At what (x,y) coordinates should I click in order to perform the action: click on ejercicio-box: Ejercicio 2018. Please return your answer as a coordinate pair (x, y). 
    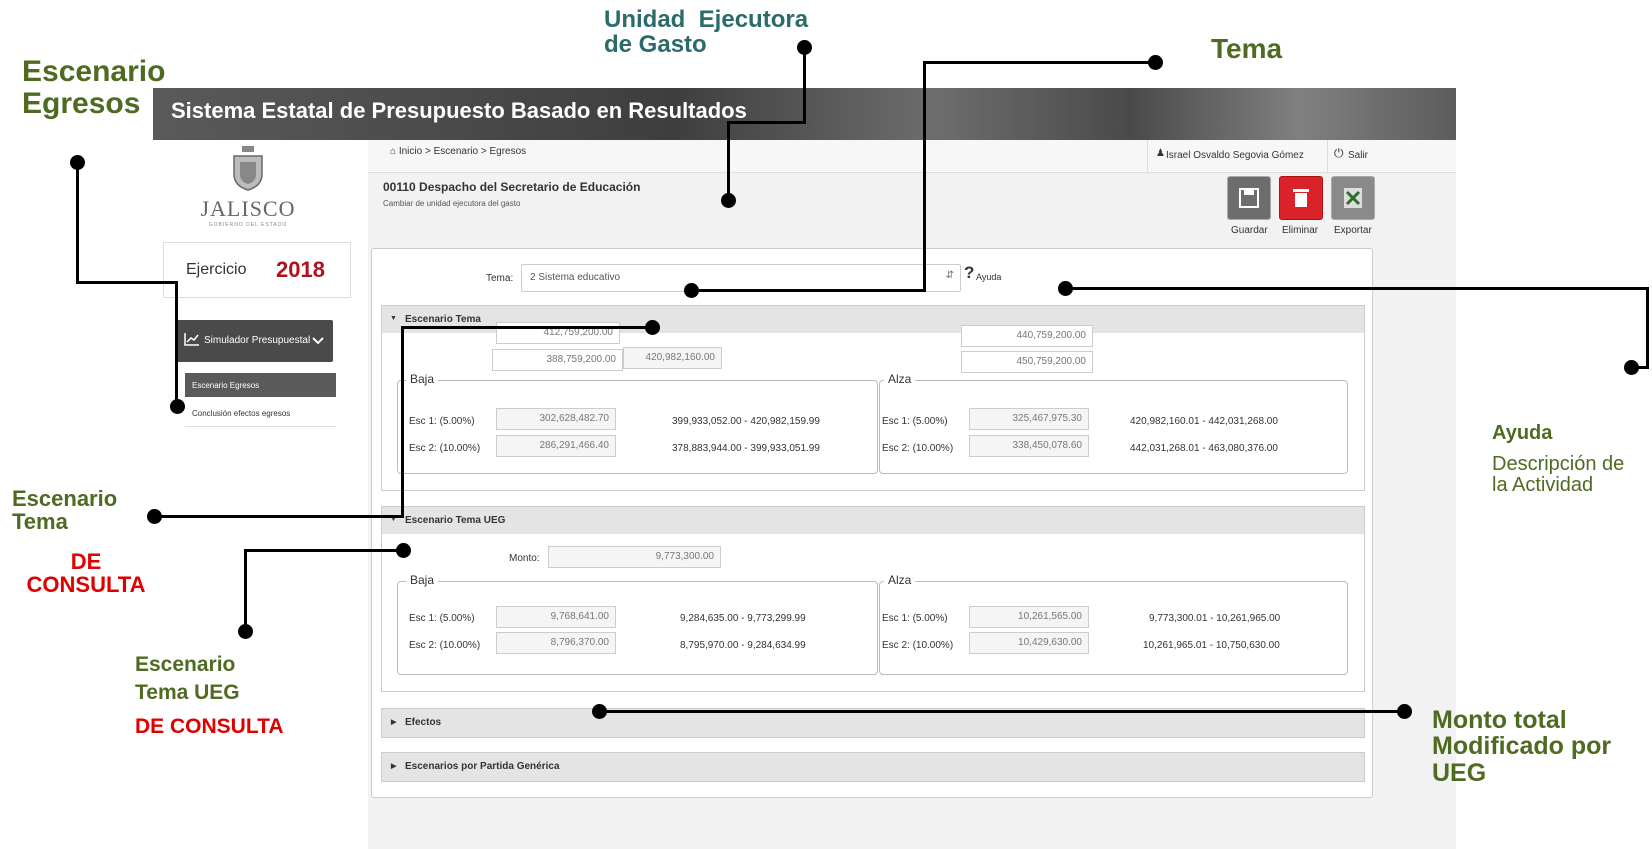
    Looking at the image, I should click on (257, 270).